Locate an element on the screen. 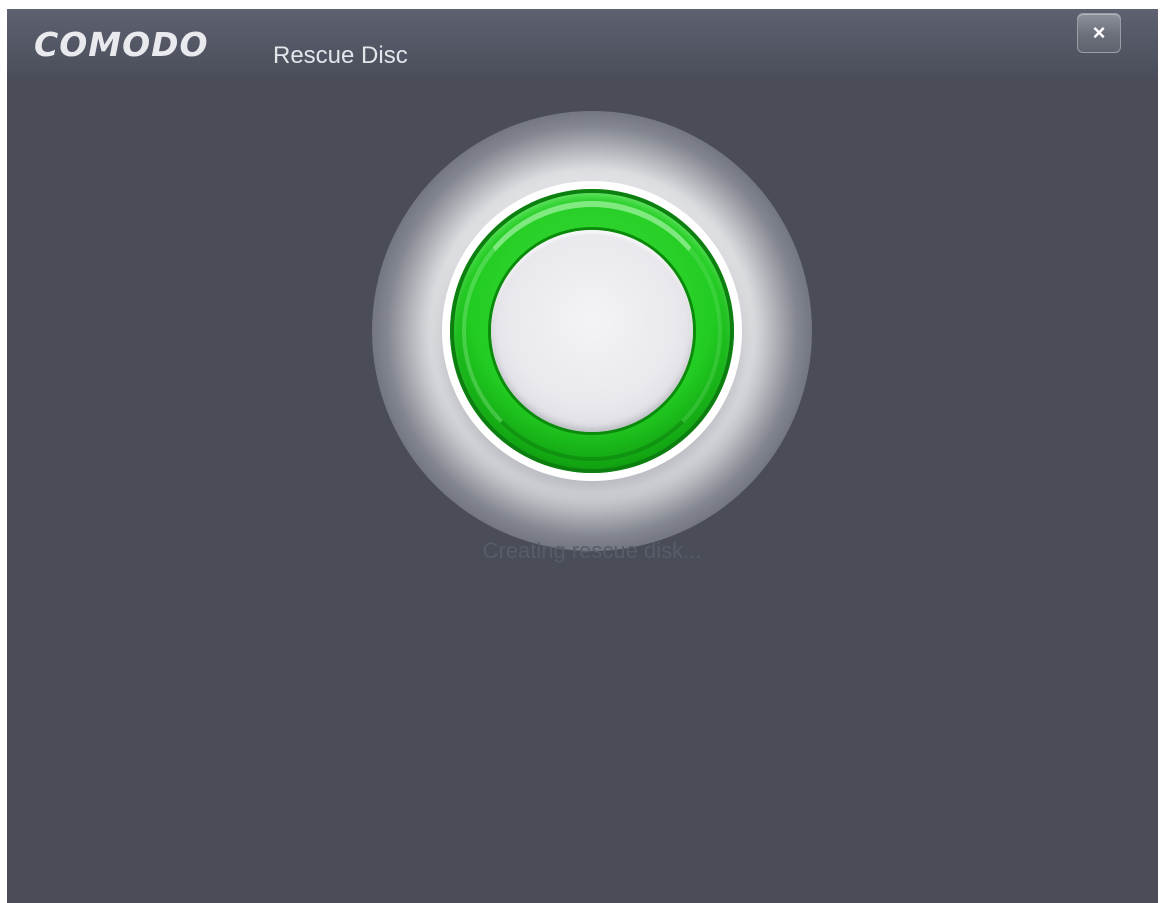  comodo-logo: COMODO is located at coordinates (121, 44).